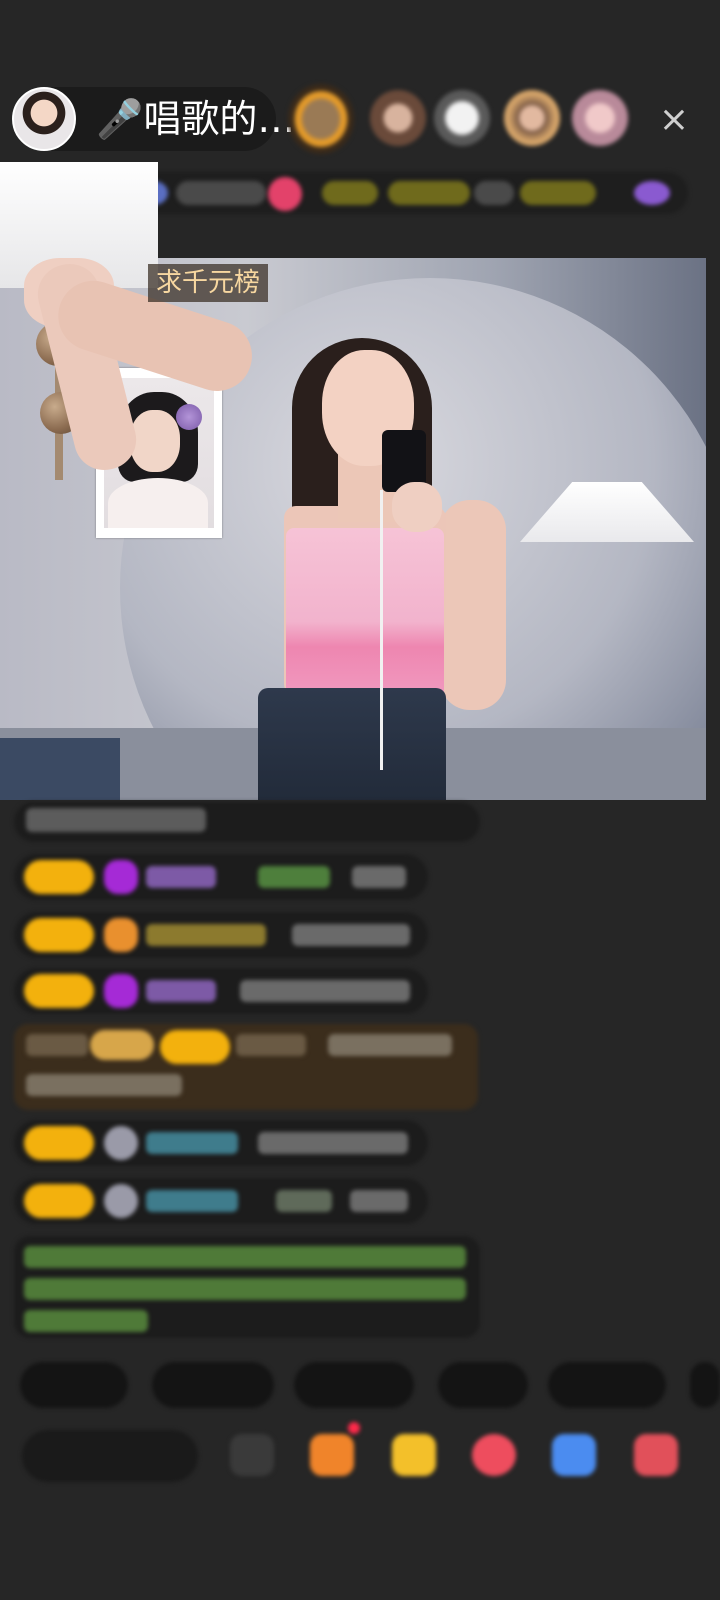 The image size is (720, 1600). What do you see at coordinates (352, 744) in the screenshot?
I see `singer-jeans` at bounding box center [352, 744].